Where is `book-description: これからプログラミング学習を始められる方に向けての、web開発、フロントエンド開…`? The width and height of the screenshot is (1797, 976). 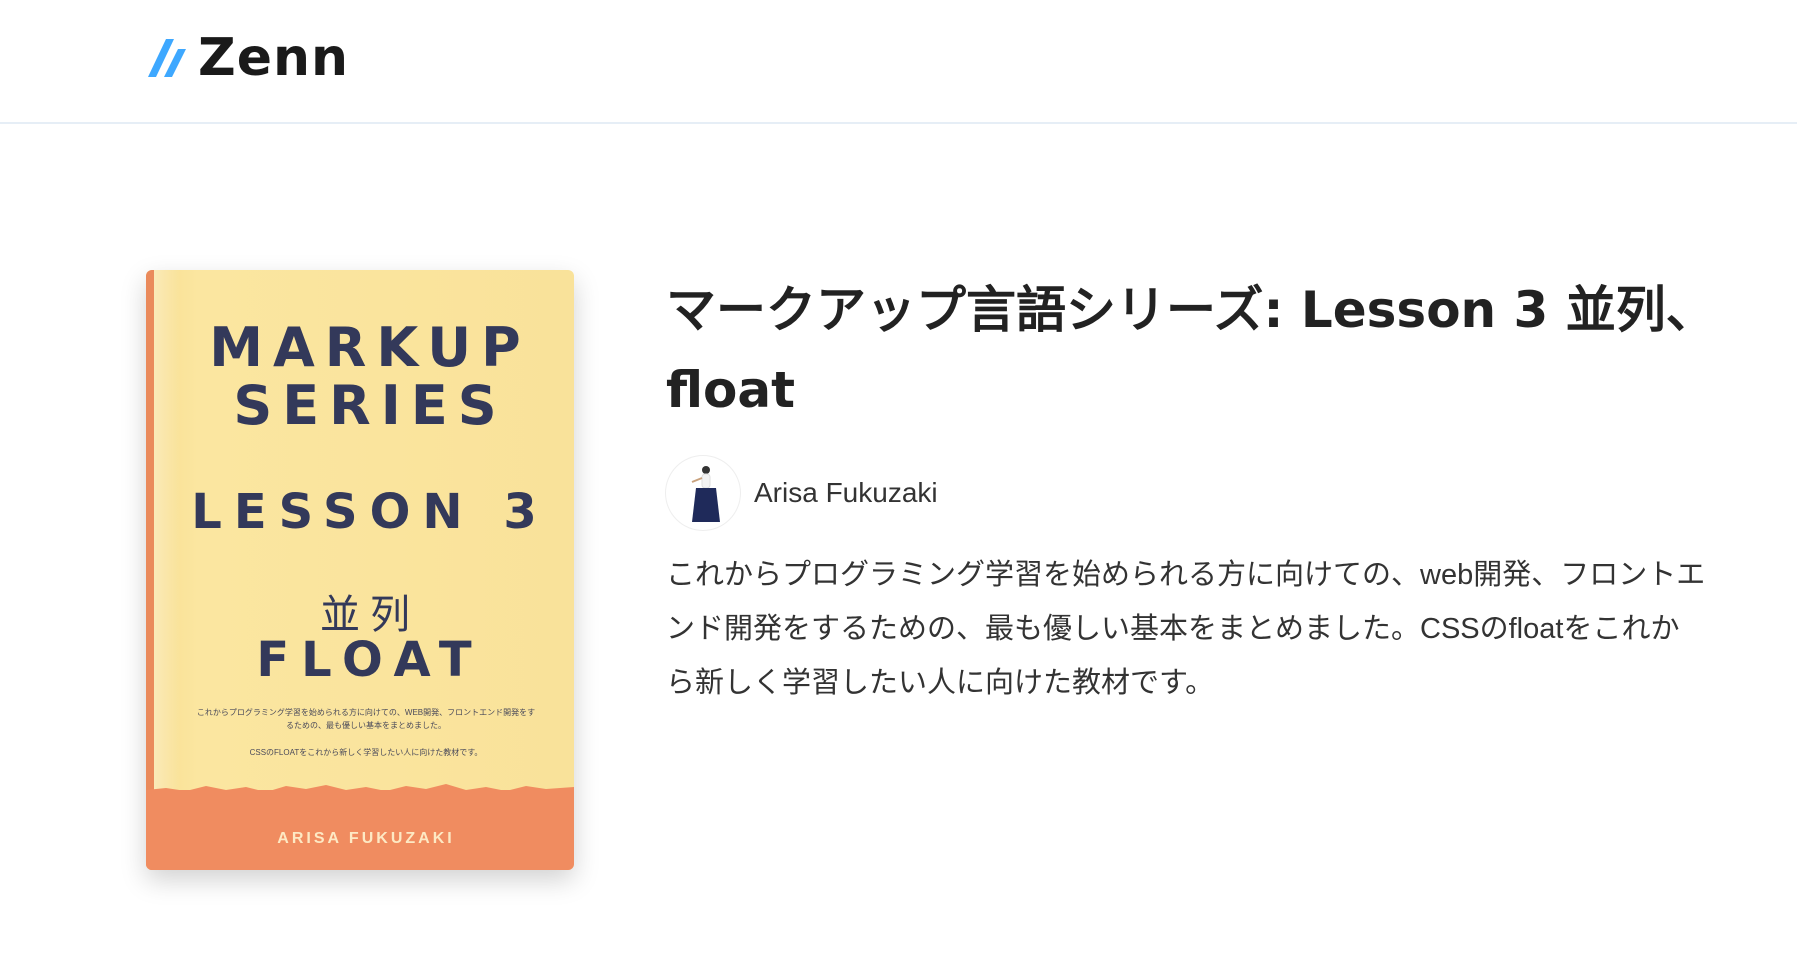 book-description: これからプログラミング学習を始められる方に向けての、web開発、フロントエンド開… is located at coordinates (1186, 629).